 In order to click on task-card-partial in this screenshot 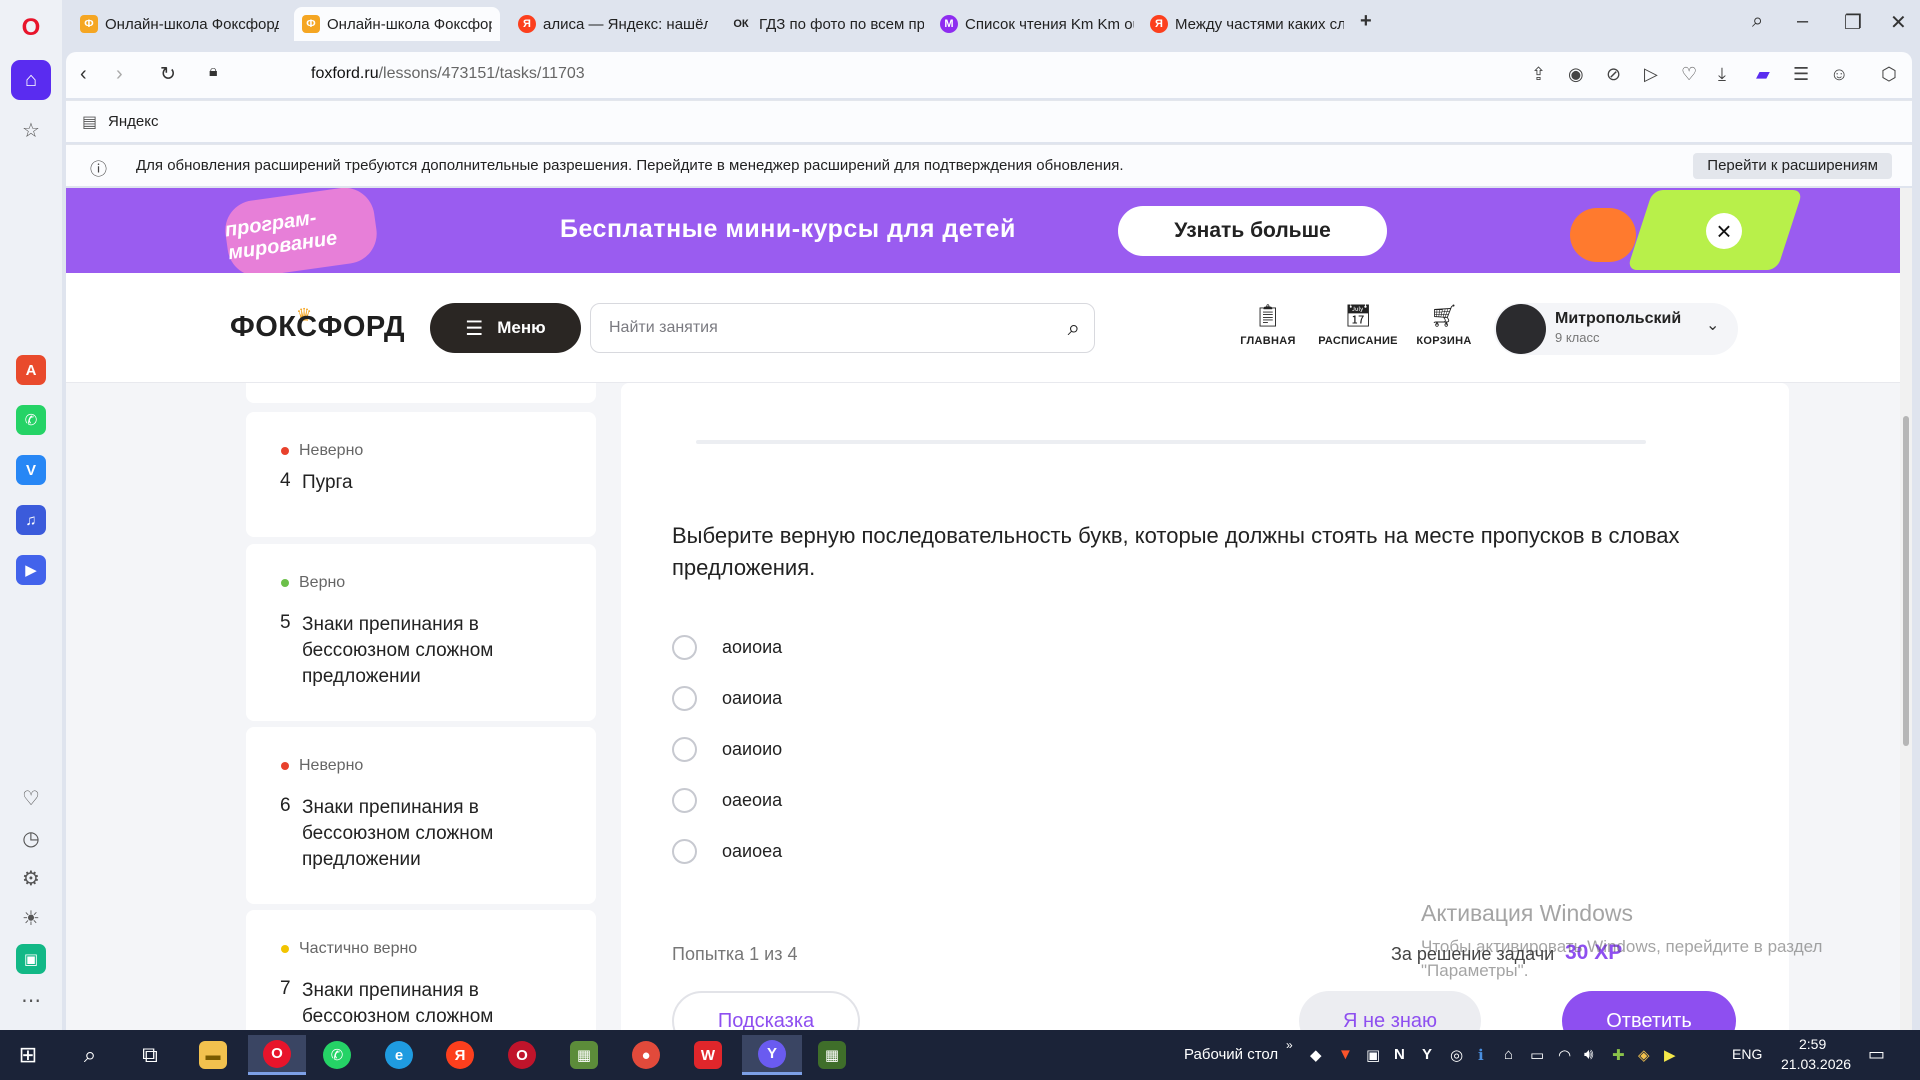, I will do `click(421, 393)`.